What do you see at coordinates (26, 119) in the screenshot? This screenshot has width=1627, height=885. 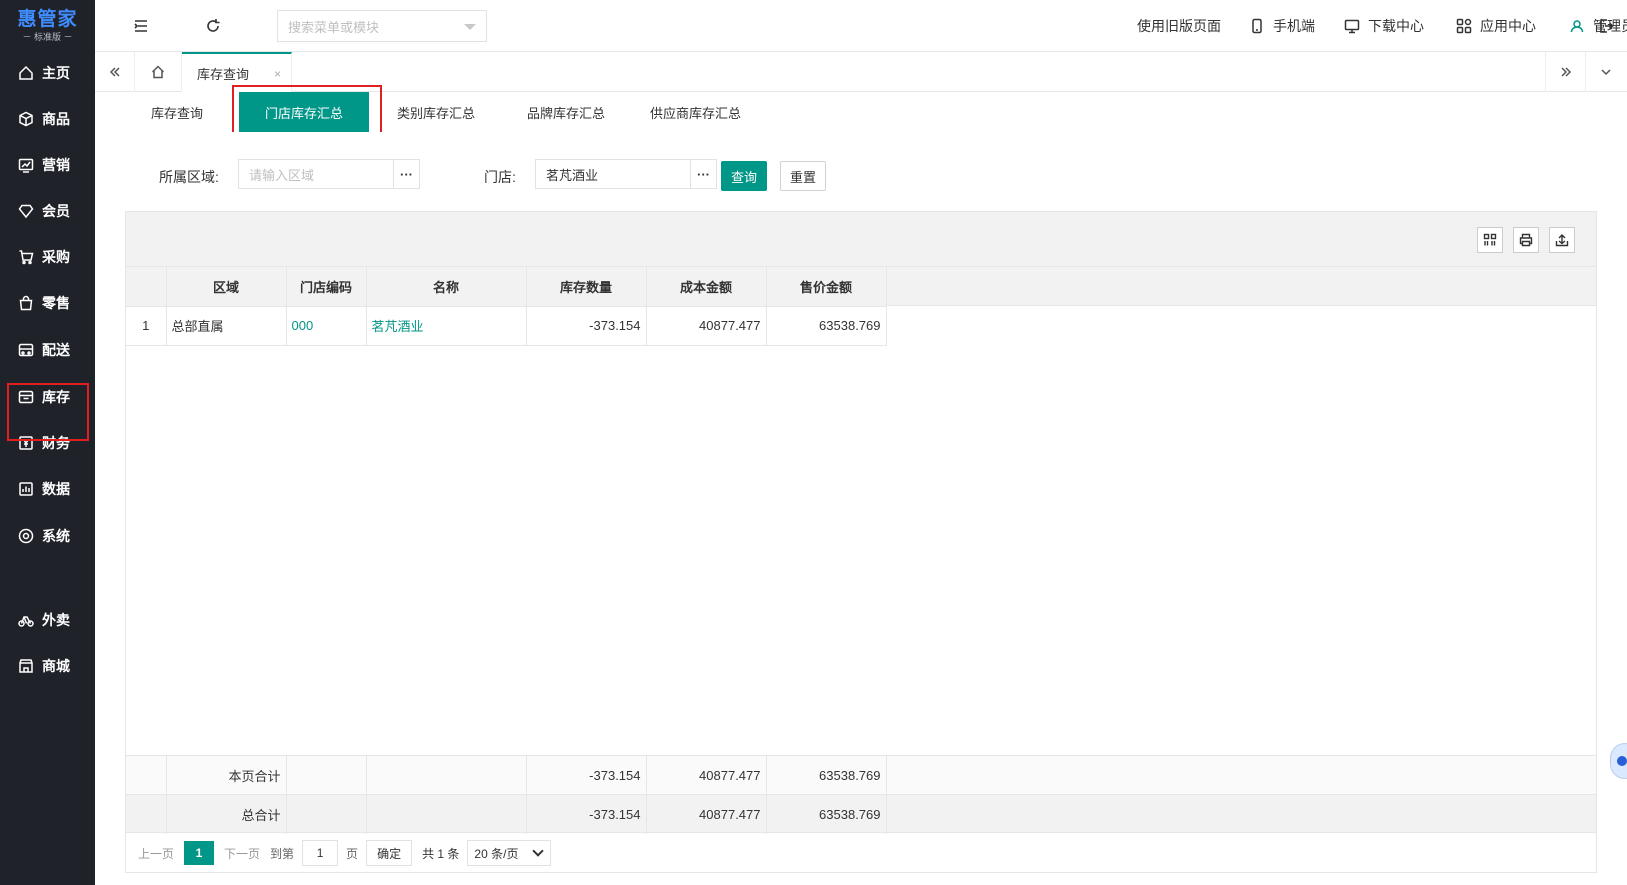 I see `box-icon` at bounding box center [26, 119].